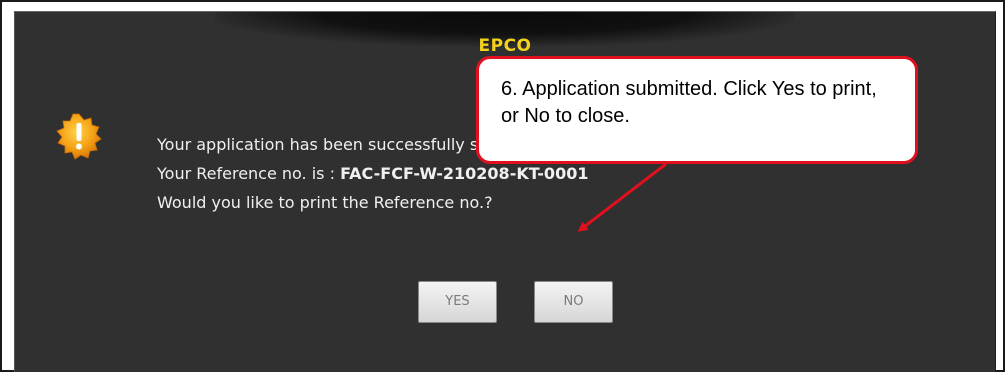 The height and width of the screenshot is (374, 1005). Describe the element at coordinates (457, 302) in the screenshot. I see `yes-button: YES` at that location.